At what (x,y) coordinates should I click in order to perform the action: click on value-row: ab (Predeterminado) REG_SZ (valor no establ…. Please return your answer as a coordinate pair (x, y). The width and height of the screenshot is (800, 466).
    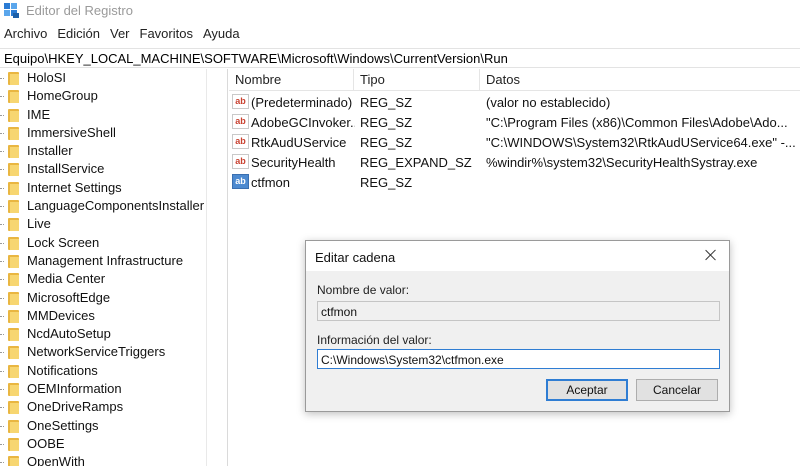
    Looking at the image, I should click on (514, 102).